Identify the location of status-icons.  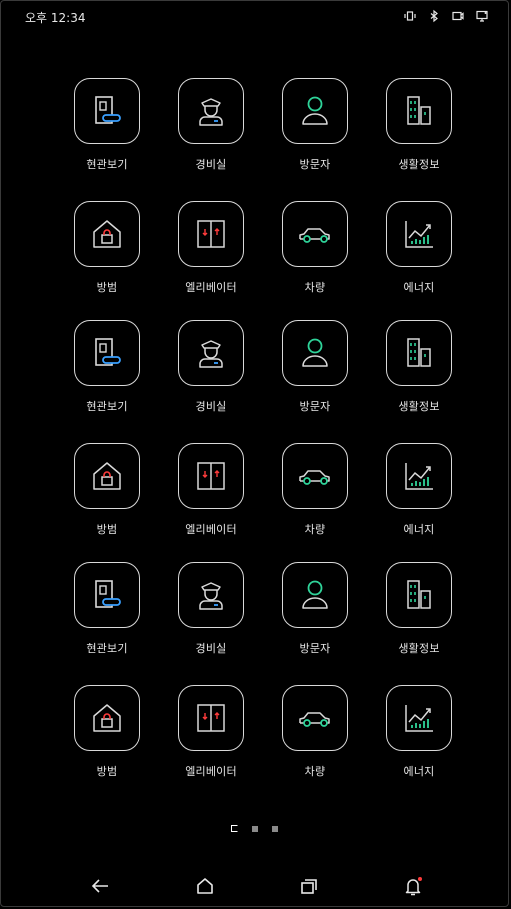
(446, 16).